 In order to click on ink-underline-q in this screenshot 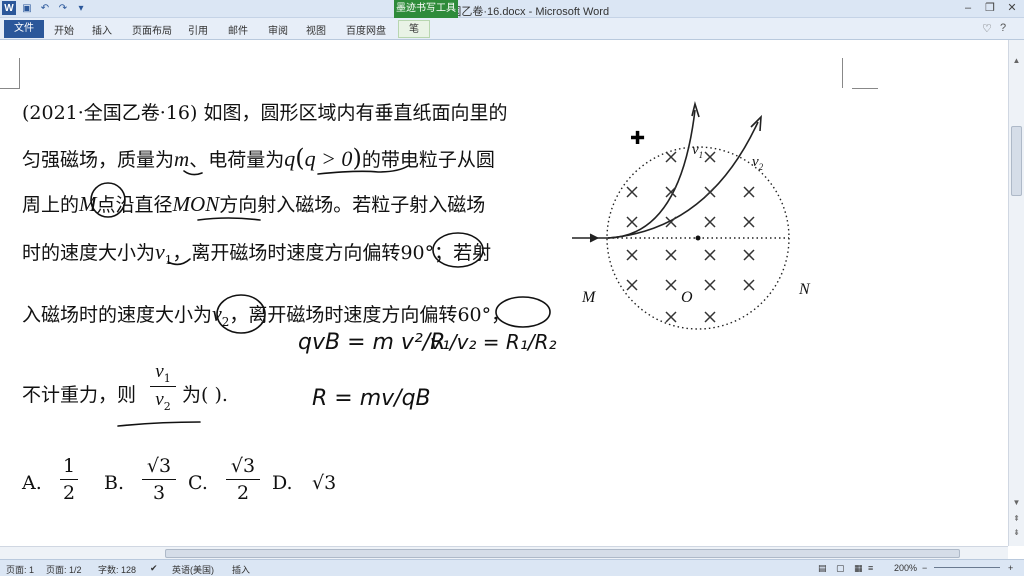, I will do `click(363, 170)`.